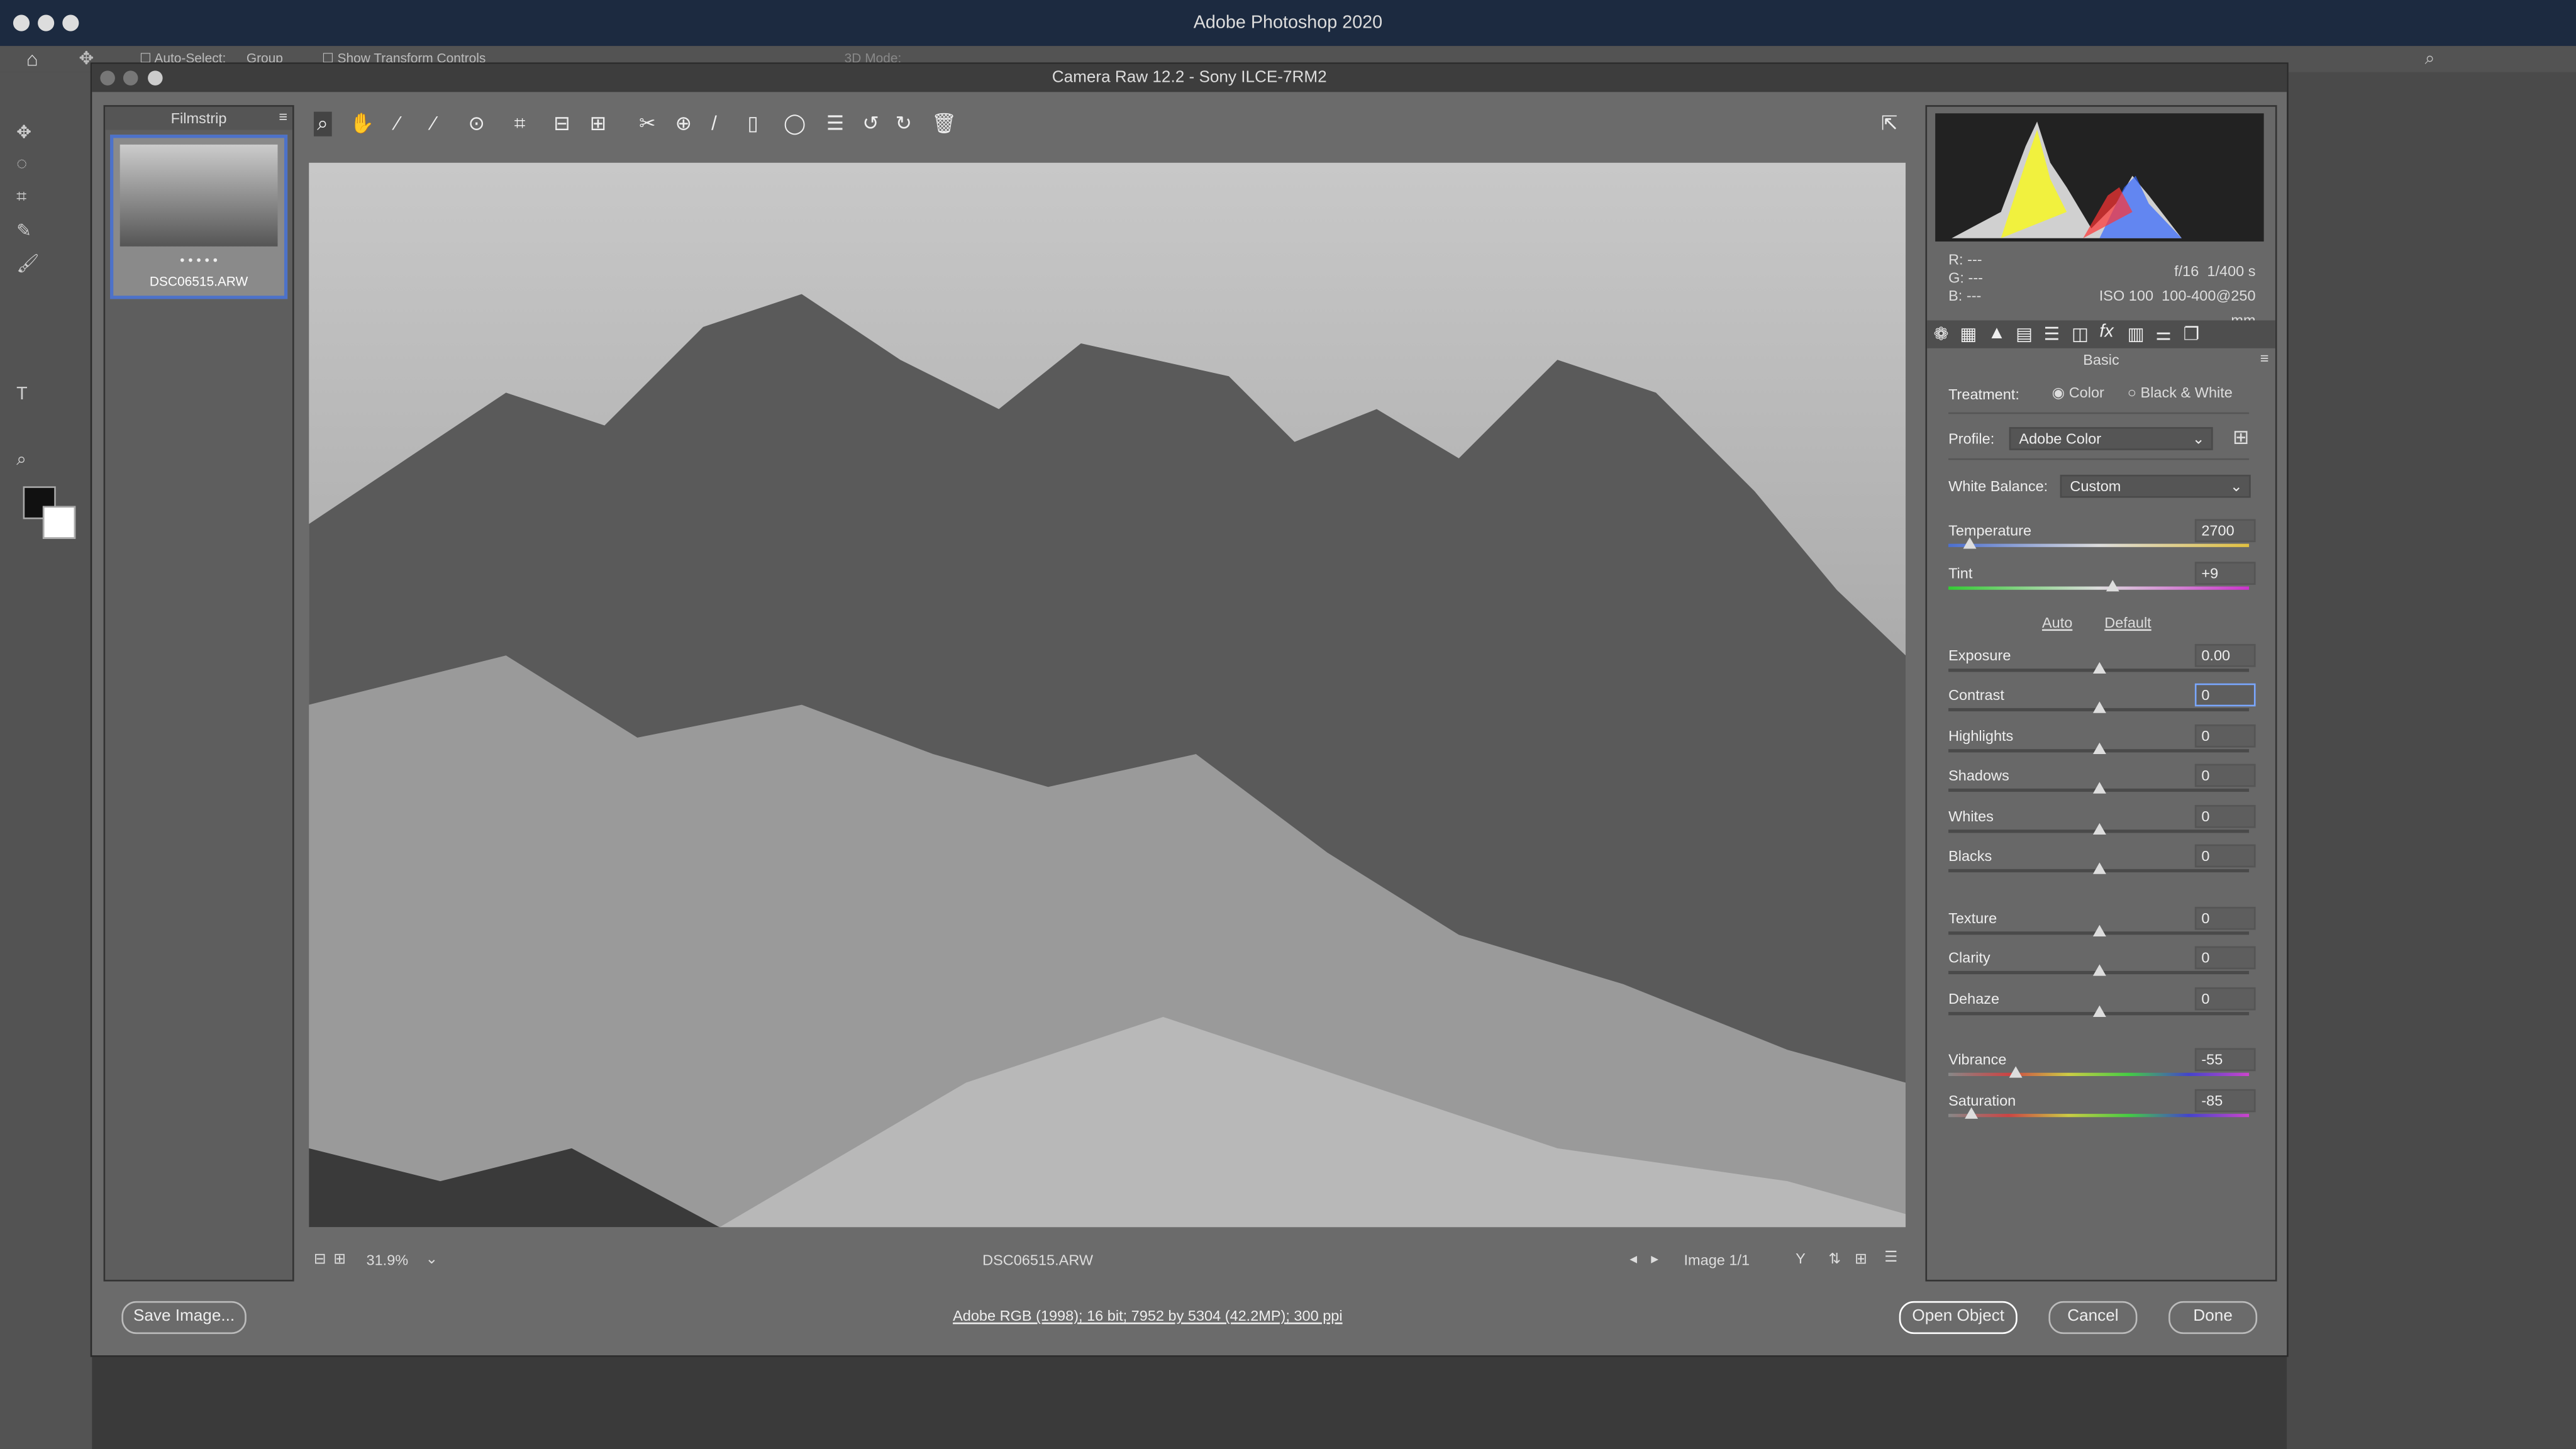 This screenshot has height=1449, width=2576. Describe the element at coordinates (1861, 1259) in the screenshot. I see `copy-settings-icon: ⊞` at that location.